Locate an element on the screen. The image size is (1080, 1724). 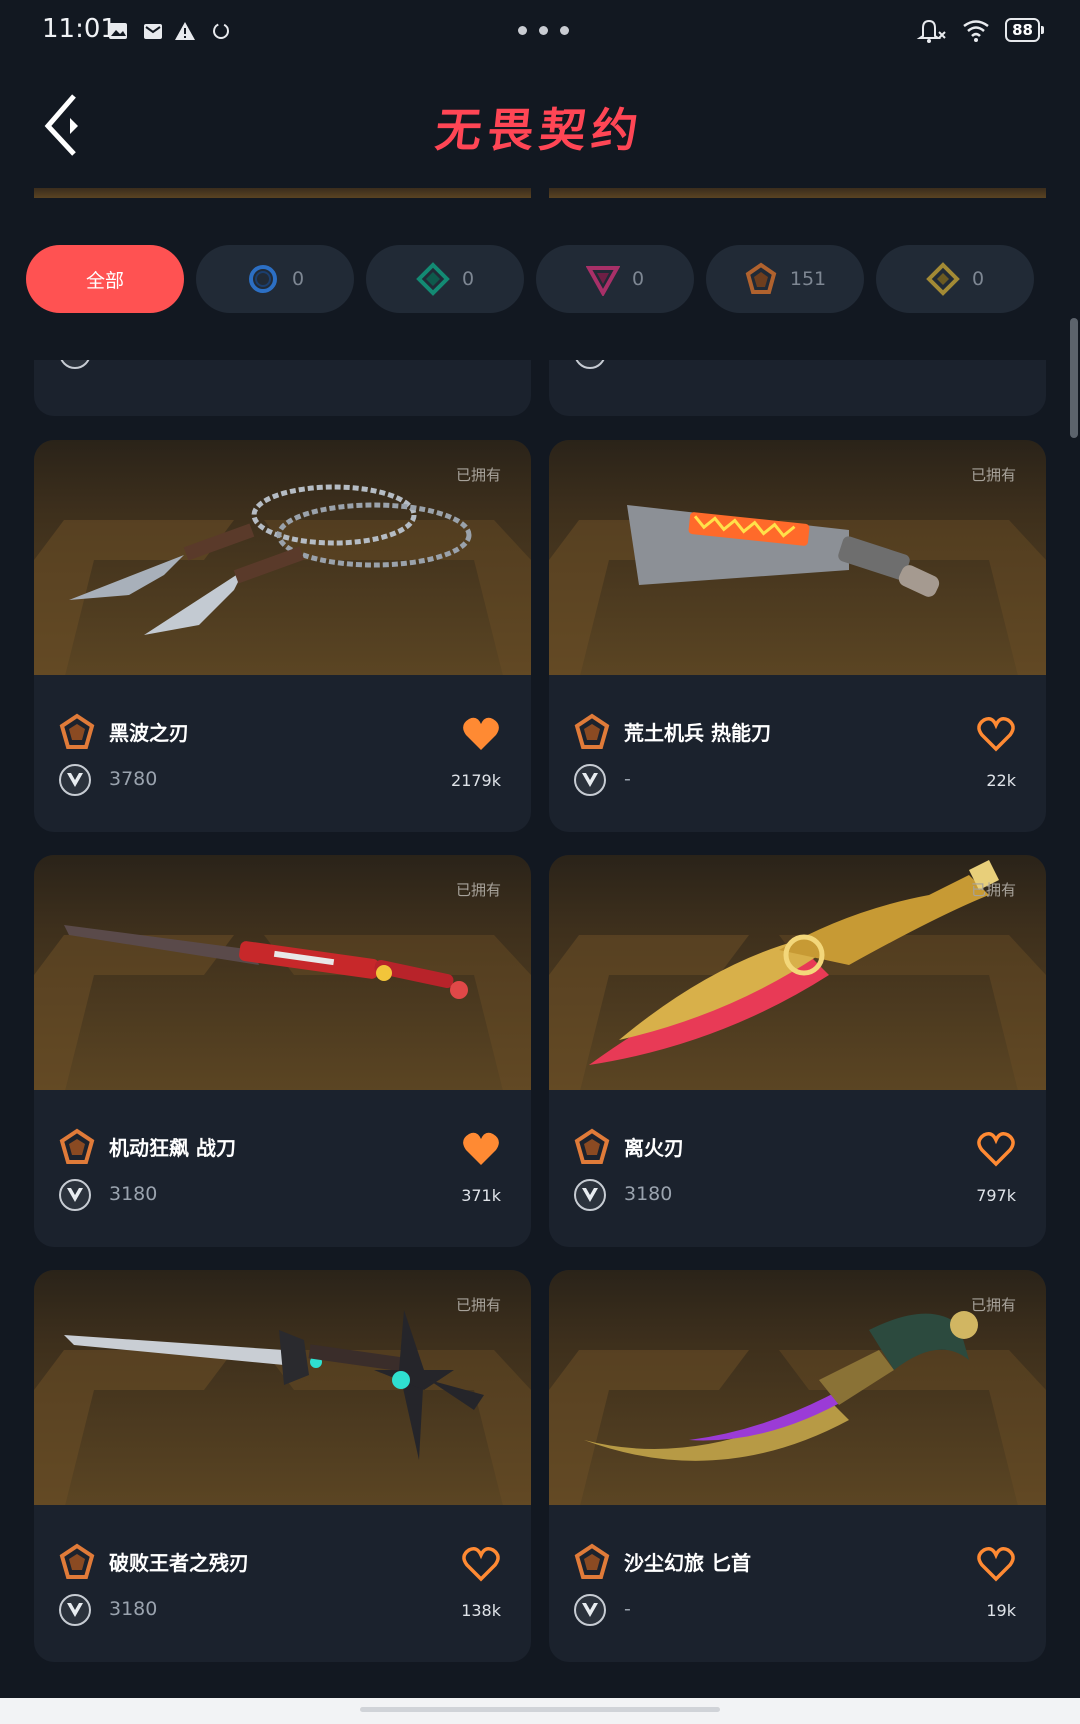
skin-name: 沙尘幻旅 匕首 is located at coordinates (687, 1563).